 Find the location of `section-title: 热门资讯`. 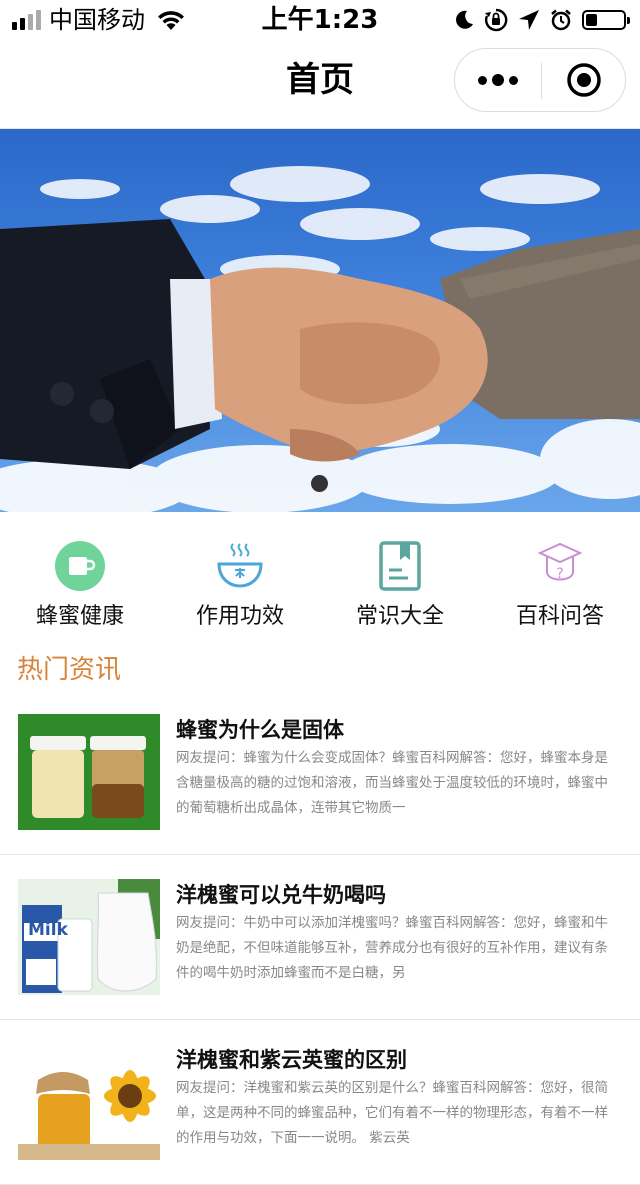

section-title: 热门资讯 is located at coordinates (69, 670).